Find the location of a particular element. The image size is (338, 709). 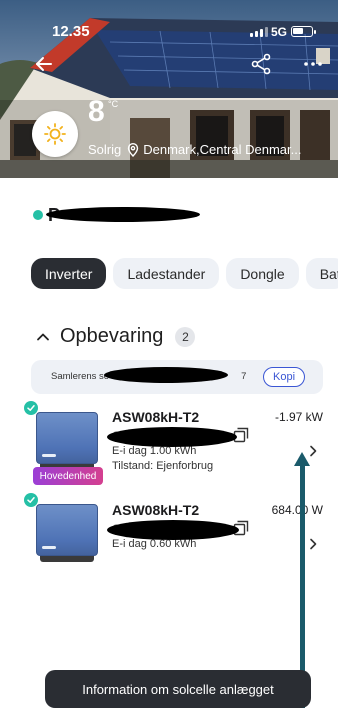

status-bar: 12.35 5G is located at coordinates (169, 20).